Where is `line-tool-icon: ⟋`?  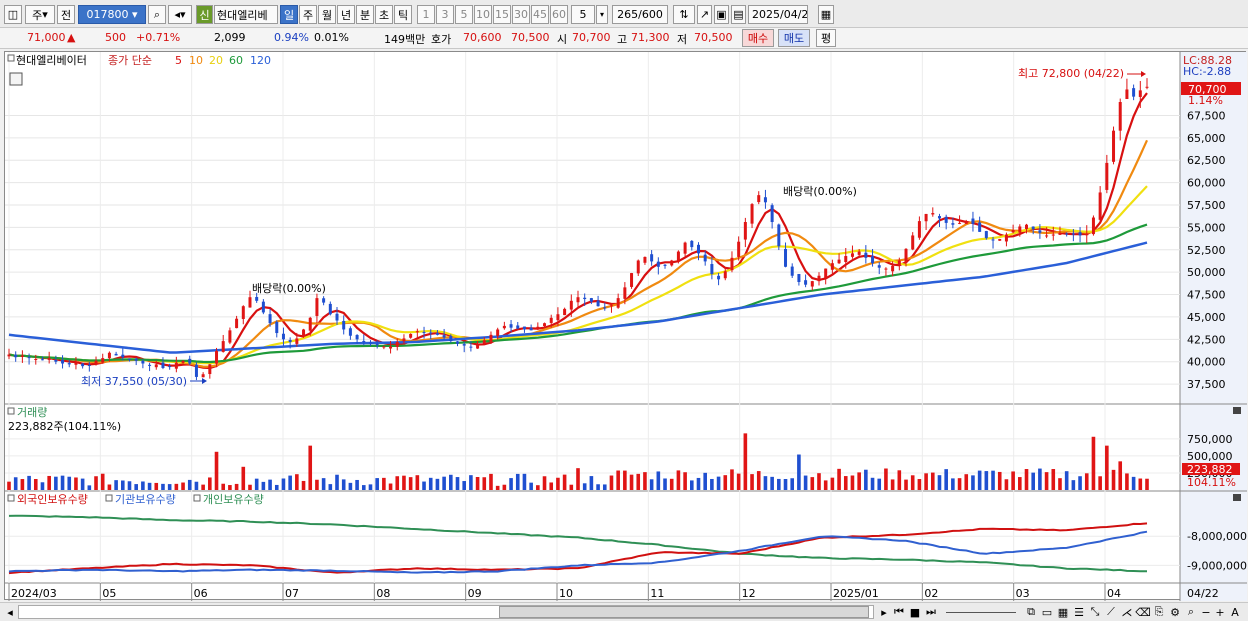
line-tool-icon: ⟋ is located at coordinates (1111, 612).